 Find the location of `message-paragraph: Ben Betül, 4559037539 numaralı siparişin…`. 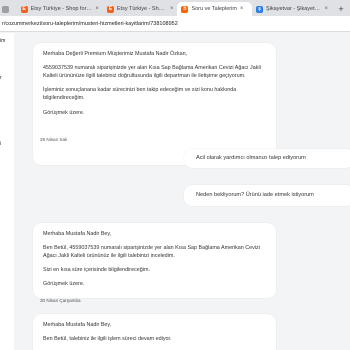

message-paragraph: Ben Betül, 4559037539 numaralı siparişin… is located at coordinates (151, 252).